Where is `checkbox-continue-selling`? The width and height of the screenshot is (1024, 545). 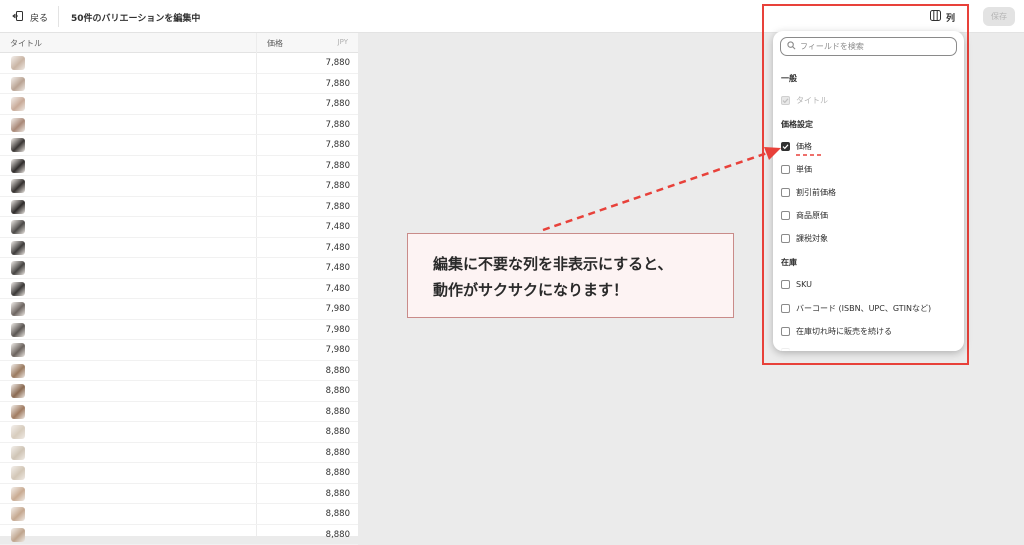 checkbox-continue-selling is located at coordinates (785, 331).